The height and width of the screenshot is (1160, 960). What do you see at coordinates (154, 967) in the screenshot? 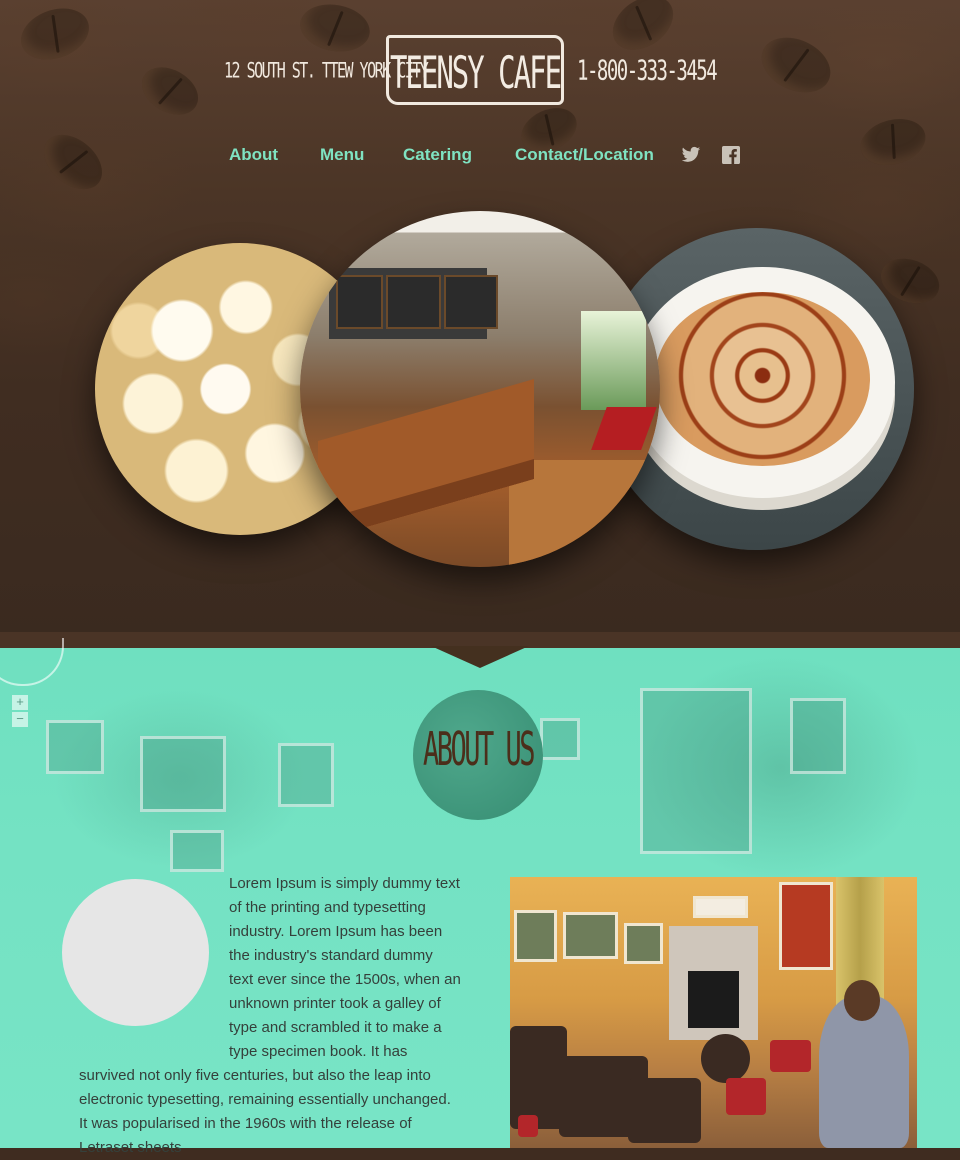
I see `avatar-spacer` at bounding box center [154, 967].